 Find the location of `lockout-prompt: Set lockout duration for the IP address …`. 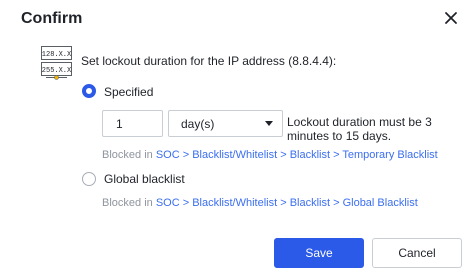

lockout-prompt: Set lockout duration for the IP address … is located at coordinates (209, 61).